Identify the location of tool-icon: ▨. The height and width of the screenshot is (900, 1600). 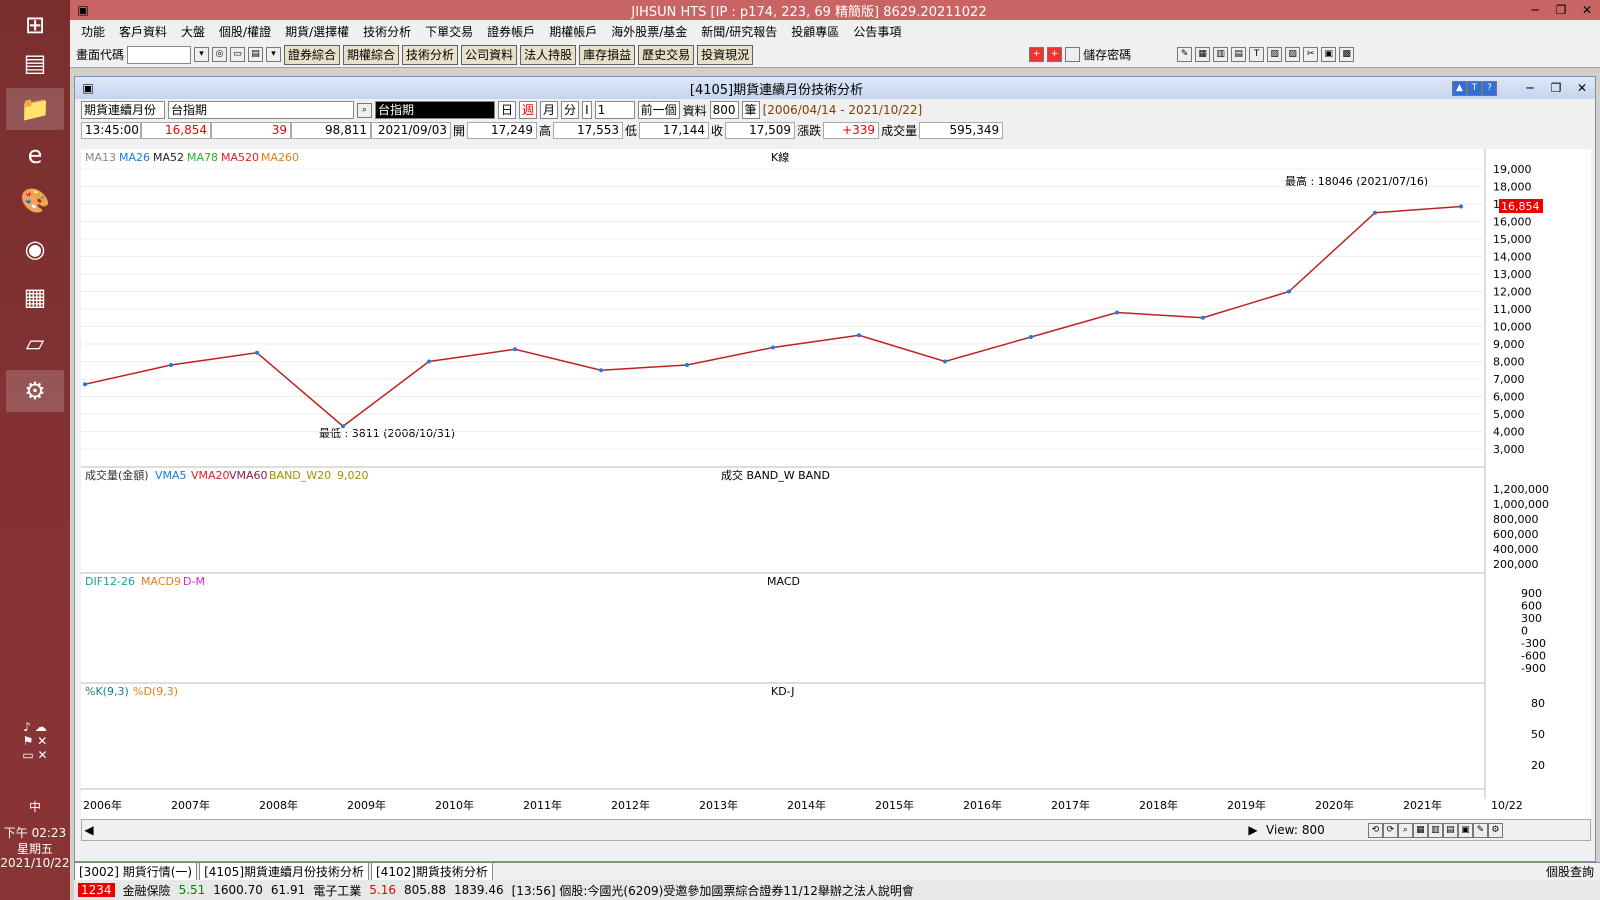
(1293, 54).